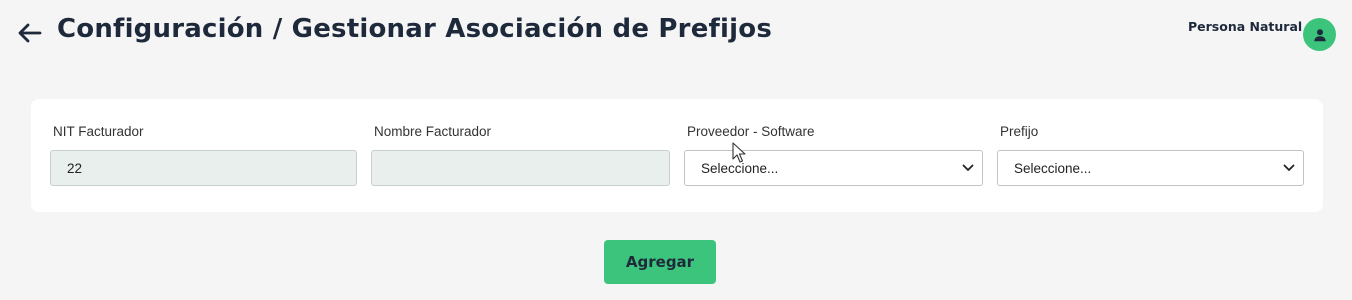 Image resolution: width=1352 pixels, height=300 pixels. What do you see at coordinates (98, 131) in the screenshot?
I see `nit-label: NIT Facturador` at bounding box center [98, 131].